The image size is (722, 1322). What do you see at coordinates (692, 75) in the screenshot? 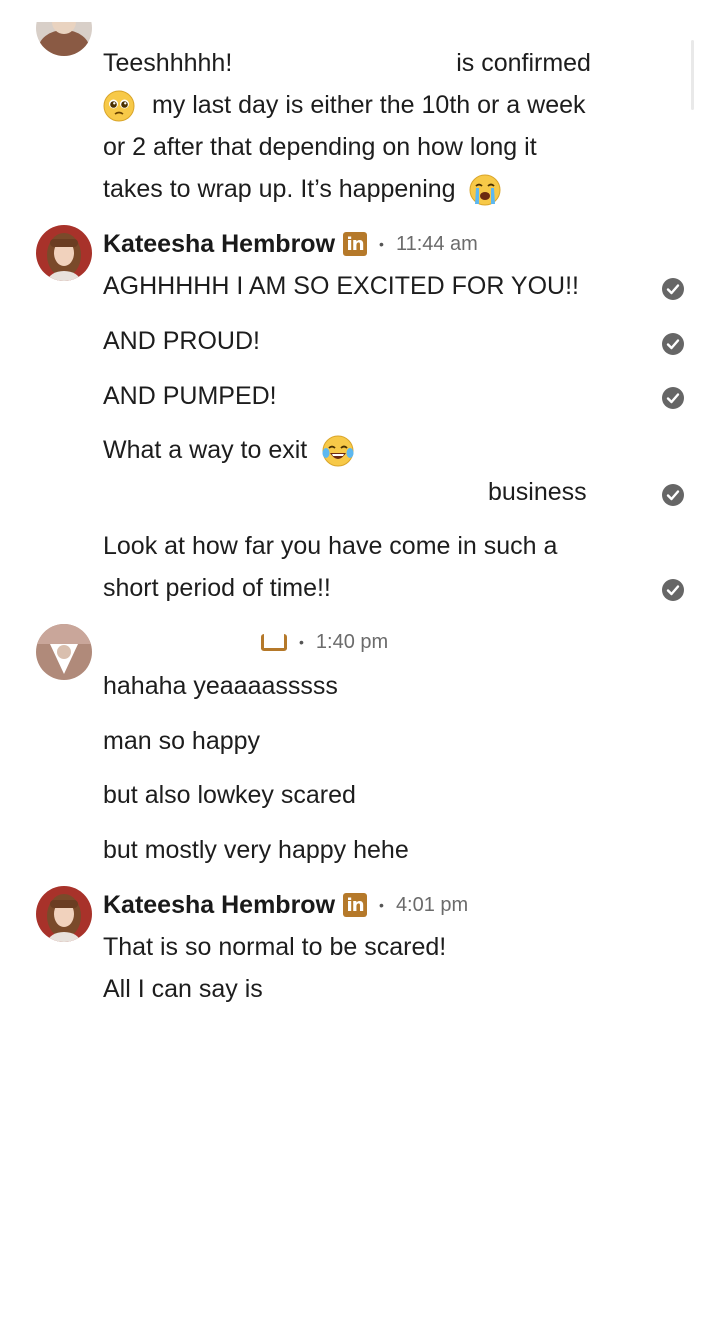
I see `scrollbar` at bounding box center [692, 75].